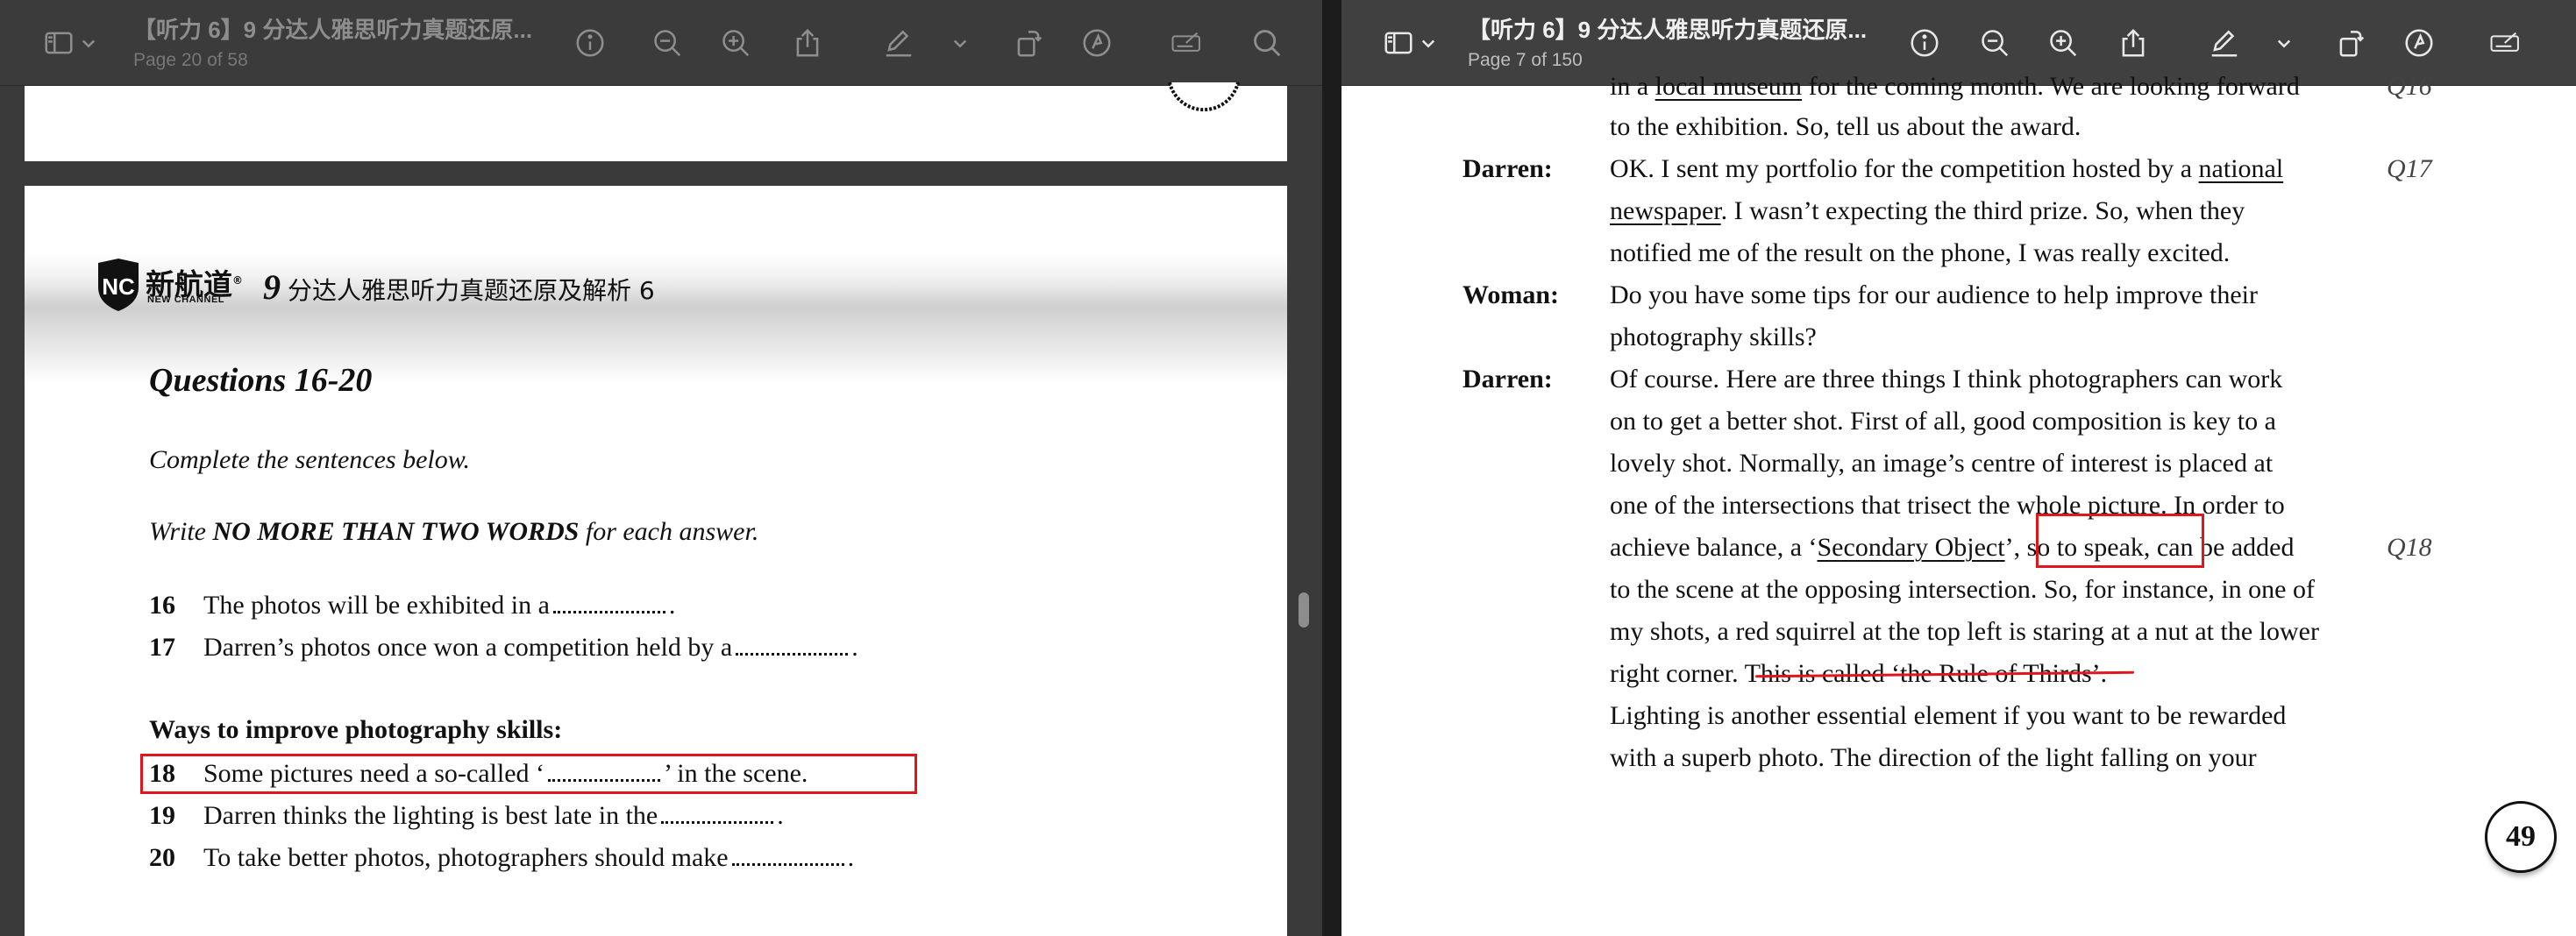 This screenshot has width=2576, height=936. I want to click on left-title-block: 【听力 6】9 分达人雅思听力真题还原... Page 20 of 58, so click(332, 41).